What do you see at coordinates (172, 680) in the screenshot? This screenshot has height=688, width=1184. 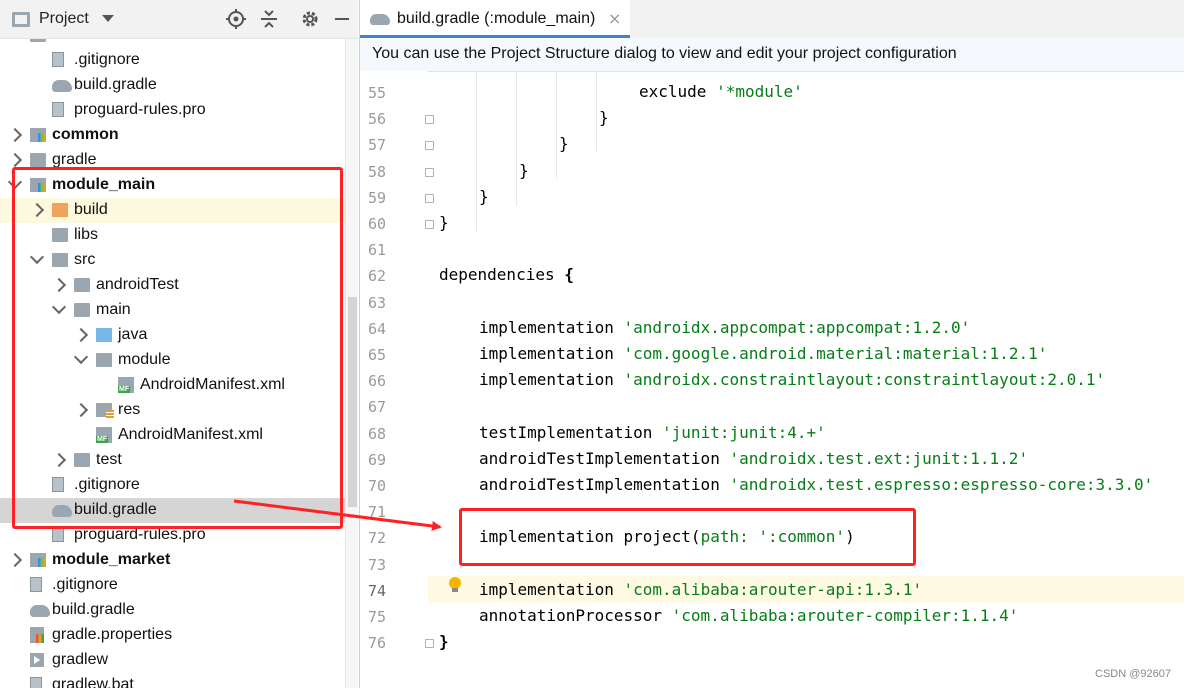 I see `tree-item: gradlew.bat` at bounding box center [172, 680].